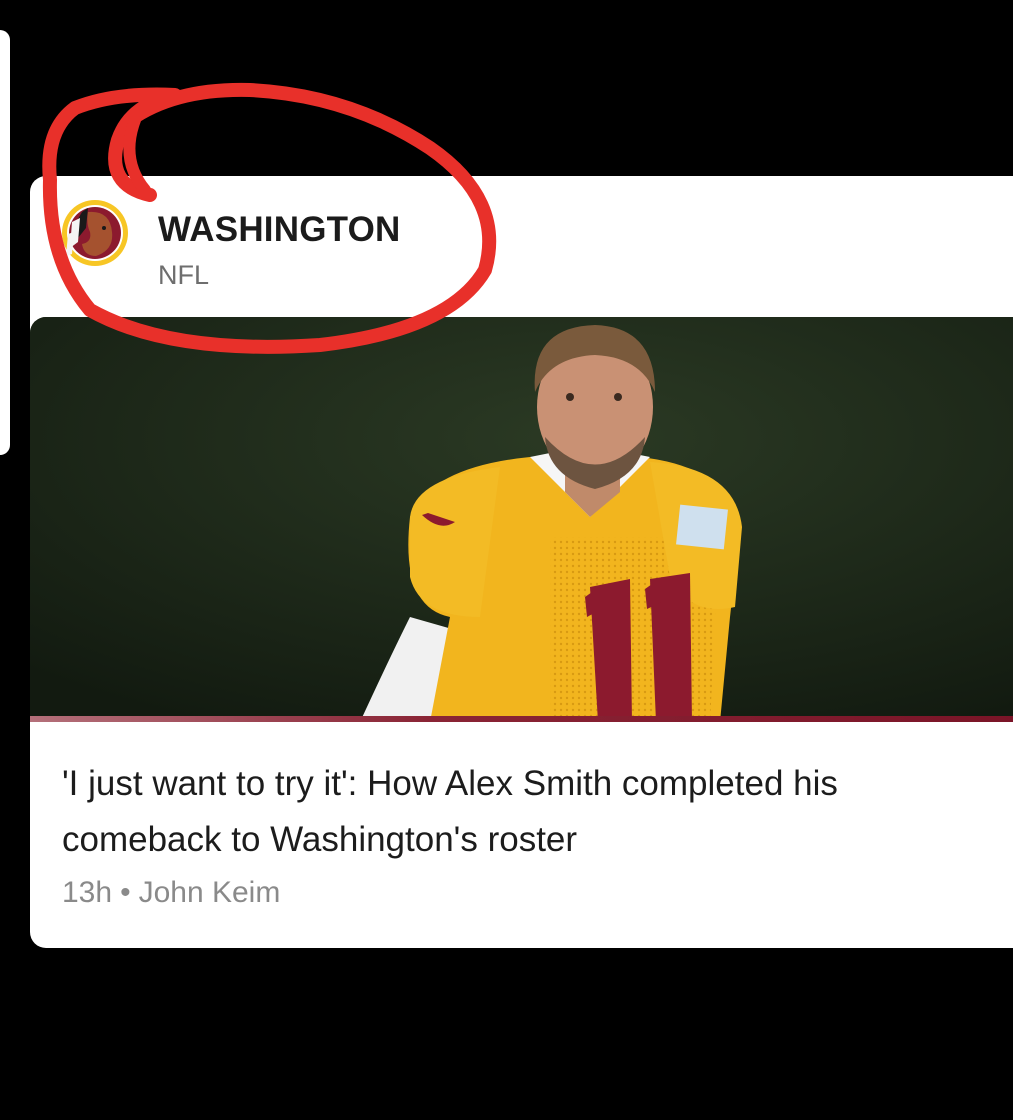  I want to click on article-meta: 13h • John Keim, so click(171, 893).